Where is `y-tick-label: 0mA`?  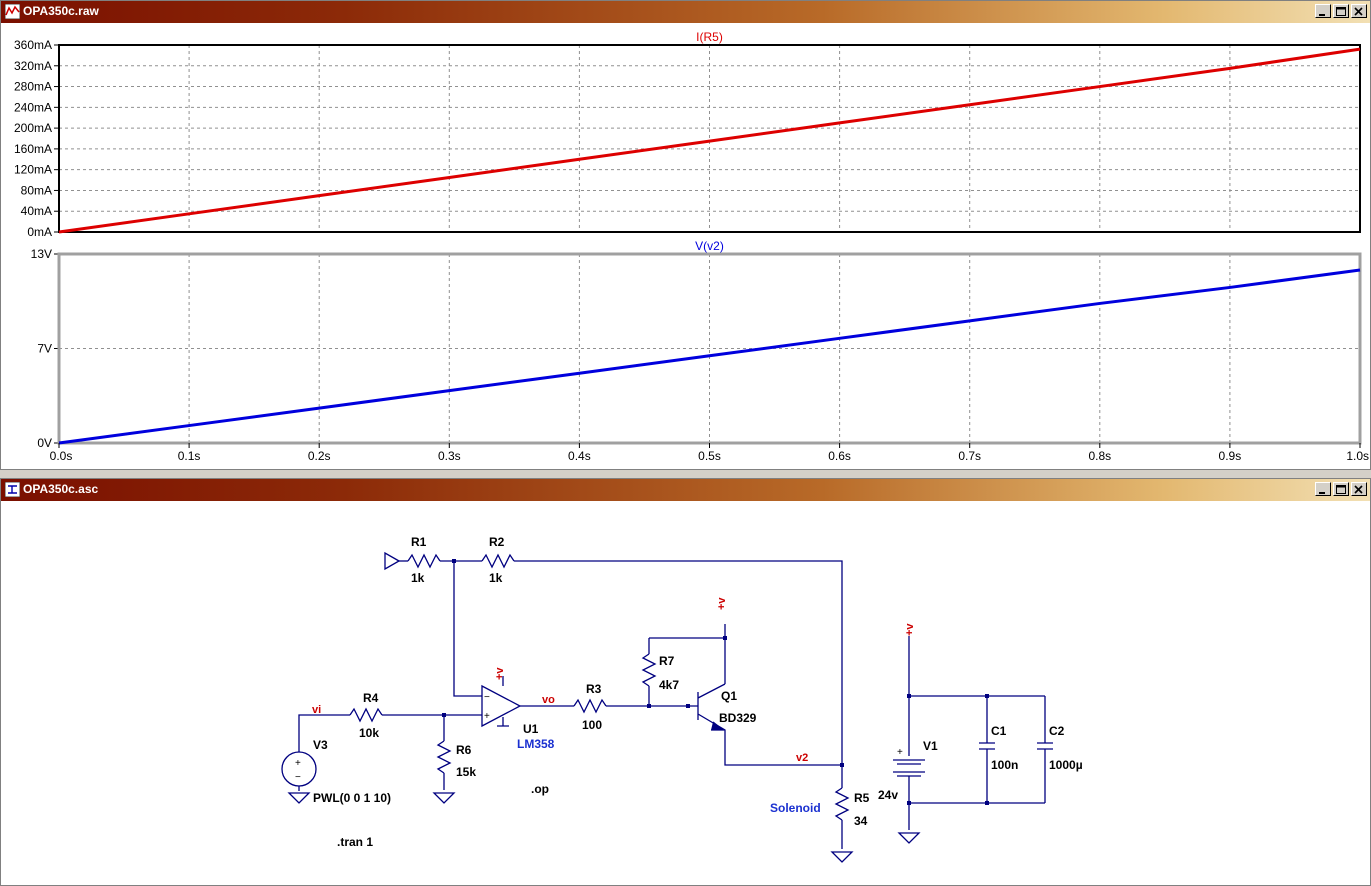
y-tick-label: 0mA is located at coordinates (39, 232).